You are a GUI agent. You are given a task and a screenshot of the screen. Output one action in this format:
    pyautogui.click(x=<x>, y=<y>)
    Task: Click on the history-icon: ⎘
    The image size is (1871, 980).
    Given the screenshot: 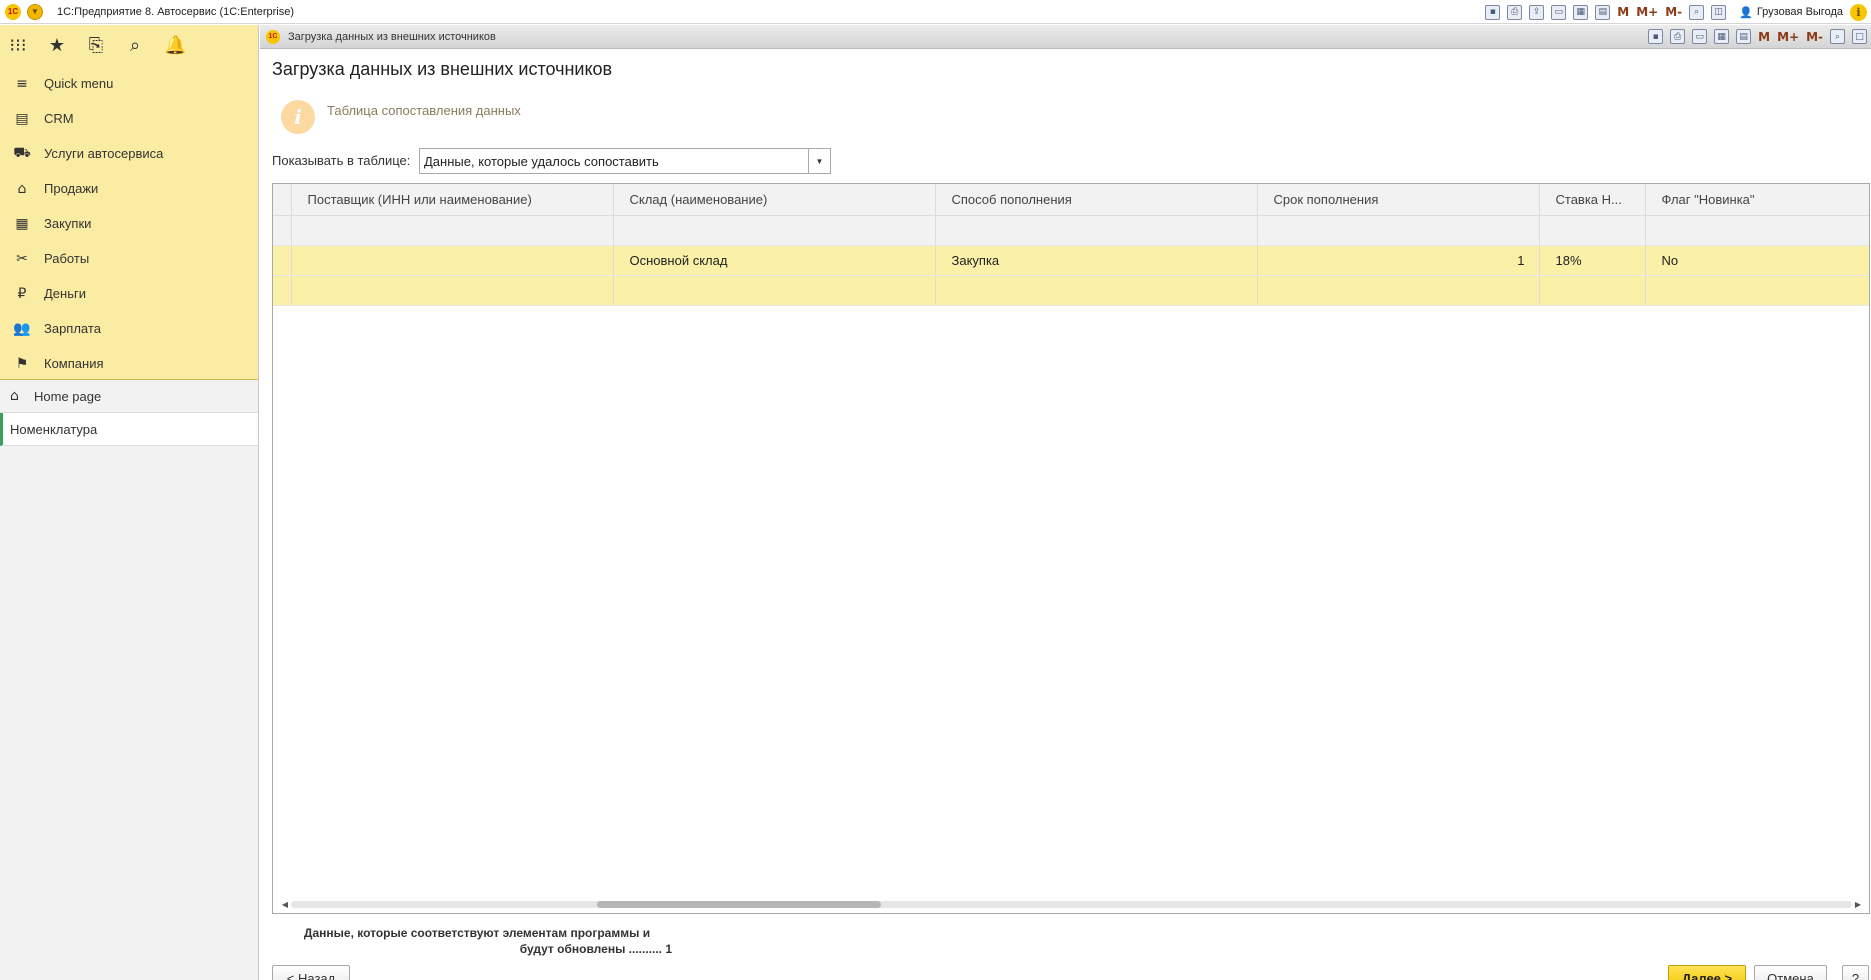 What is the action you would take?
    pyautogui.click(x=96, y=45)
    